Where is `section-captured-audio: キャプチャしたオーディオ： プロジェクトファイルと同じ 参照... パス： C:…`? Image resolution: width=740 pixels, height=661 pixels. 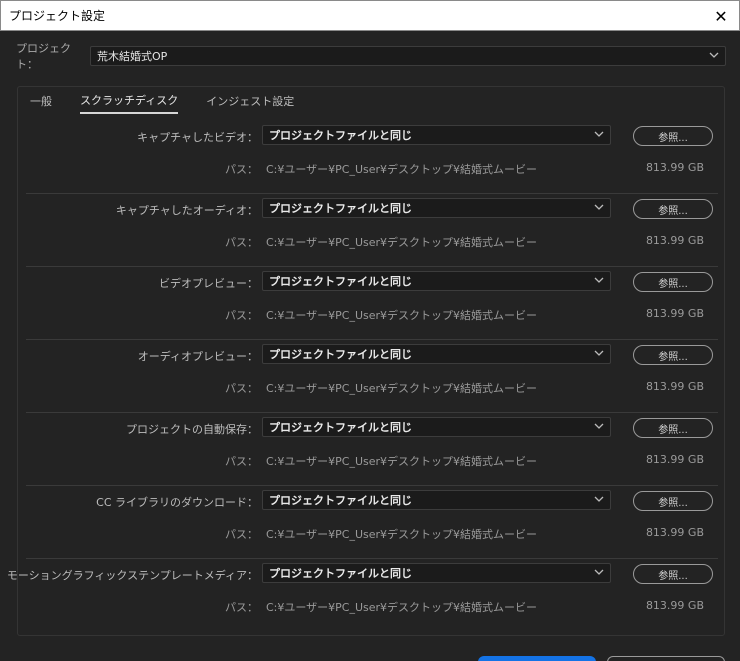
section-captured-audio: キャプチャしたオーディオ： プロジェクトファイルと同じ 参照... パス： C:… is located at coordinates (372, 230).